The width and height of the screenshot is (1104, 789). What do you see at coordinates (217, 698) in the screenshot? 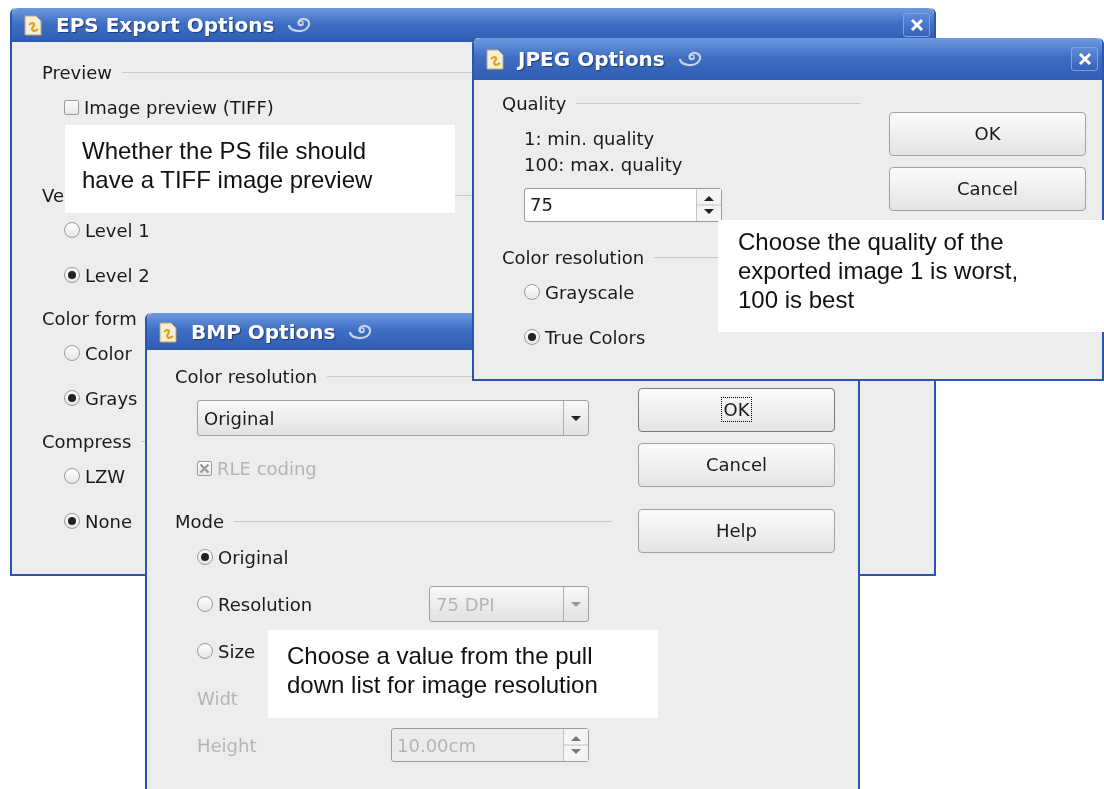
I see `field-label: Widt` at bounding box center [217, 698].